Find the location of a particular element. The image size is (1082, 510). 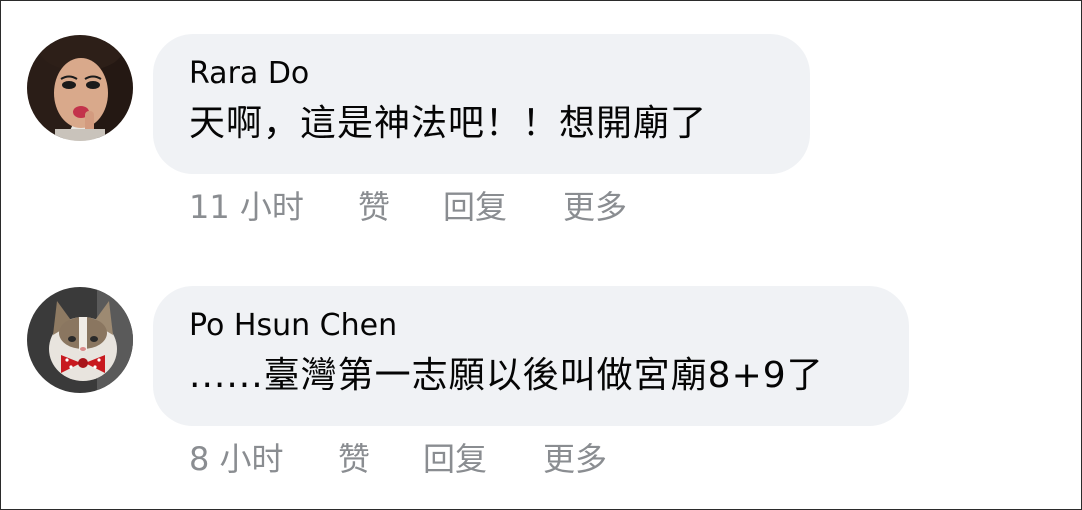

cat-with-bowtie-icon is located at coordinates (80, 340).